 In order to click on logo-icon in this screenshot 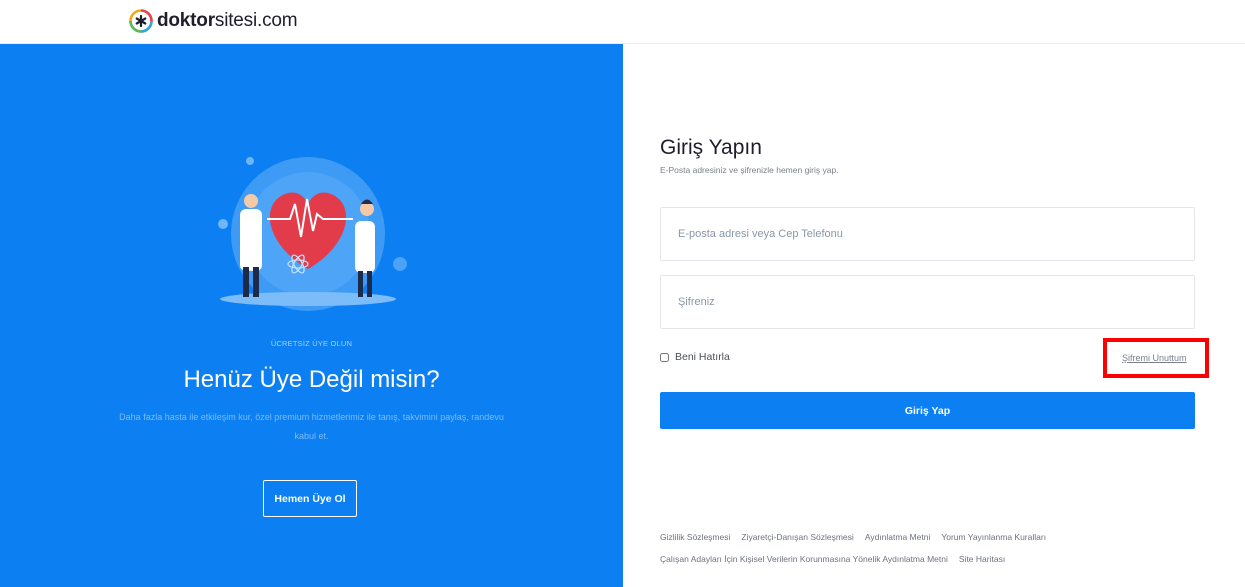, I will do `click(141, 21)`.